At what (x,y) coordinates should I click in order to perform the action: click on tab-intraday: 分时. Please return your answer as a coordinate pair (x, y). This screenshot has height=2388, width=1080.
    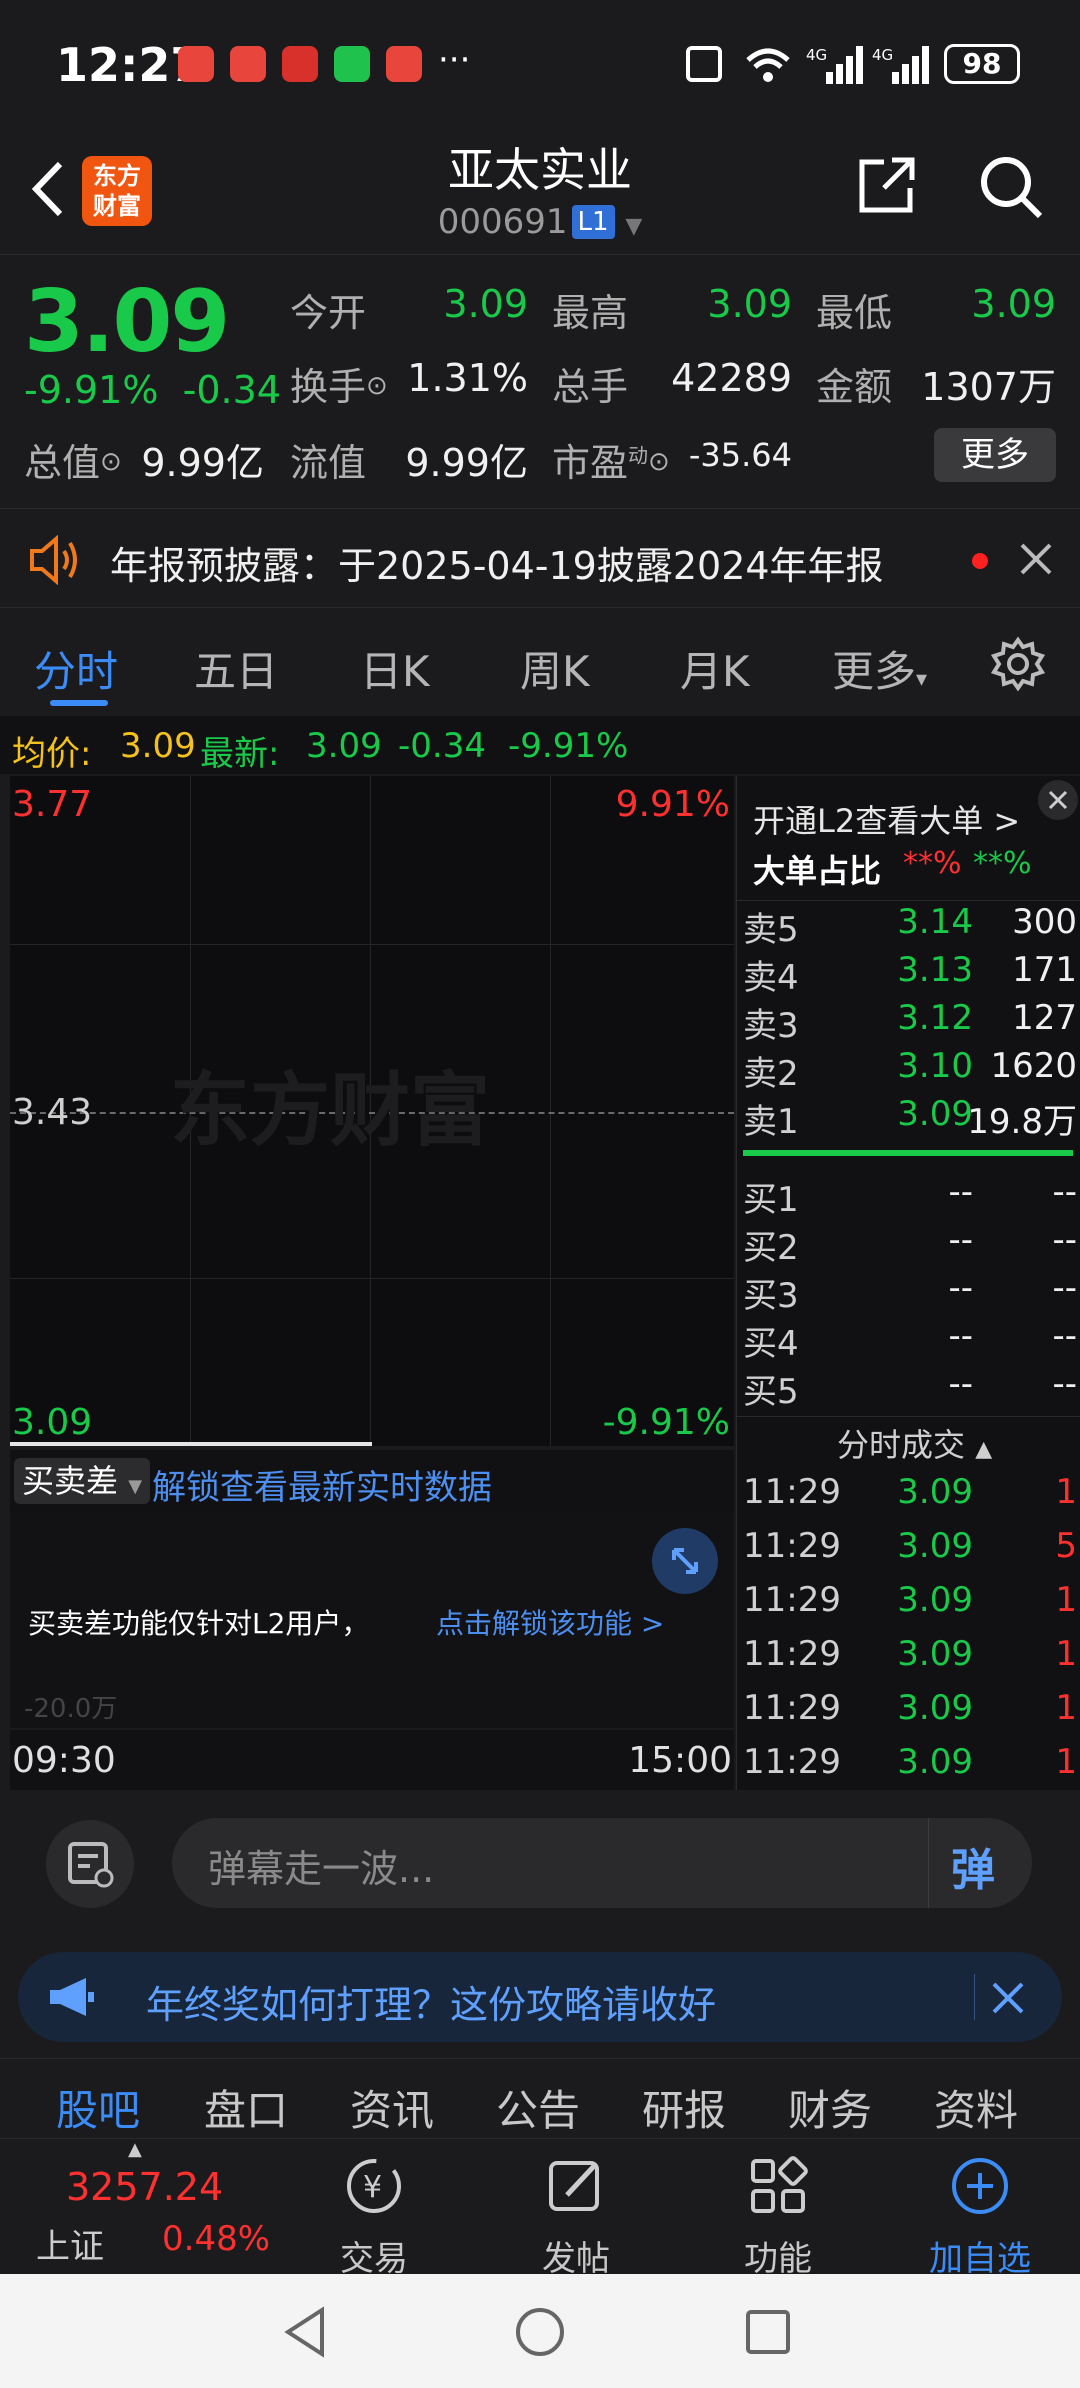
    Looking at the image, I should click on (76, 668).